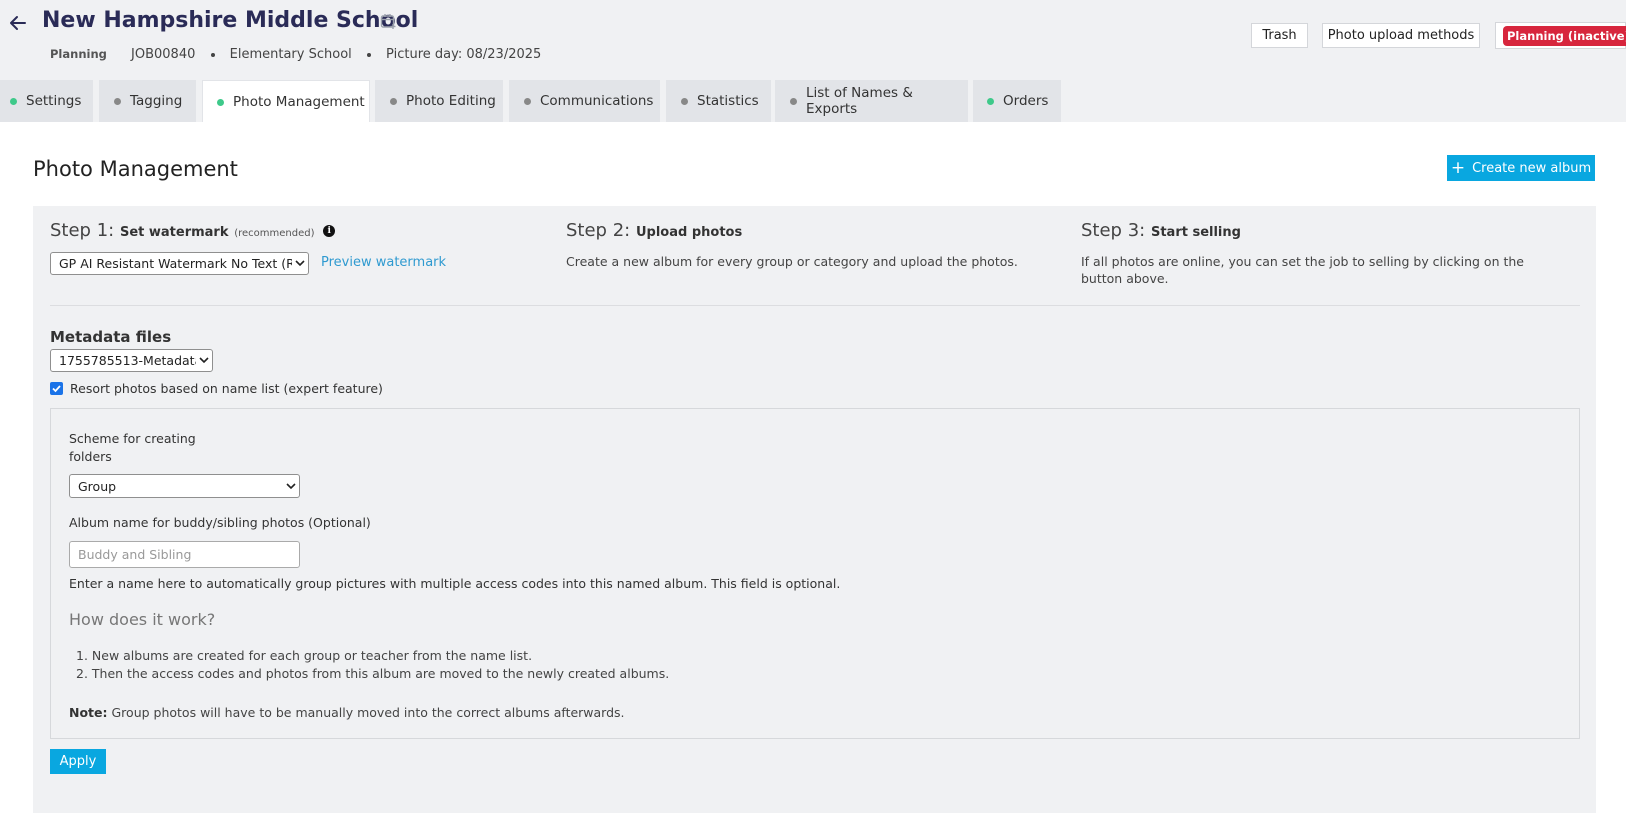 The height and width of the screenshot is (813, 1626). Describe the element at coordinates (132, 438) in the screenshot. I see `scheme-label-line: Scheme for creating` at that location.